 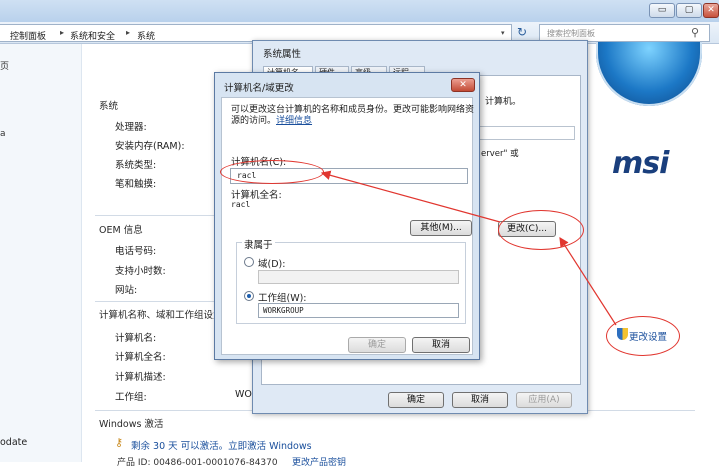 I want to click on arrow-to-name, so click(x=410, y=196).